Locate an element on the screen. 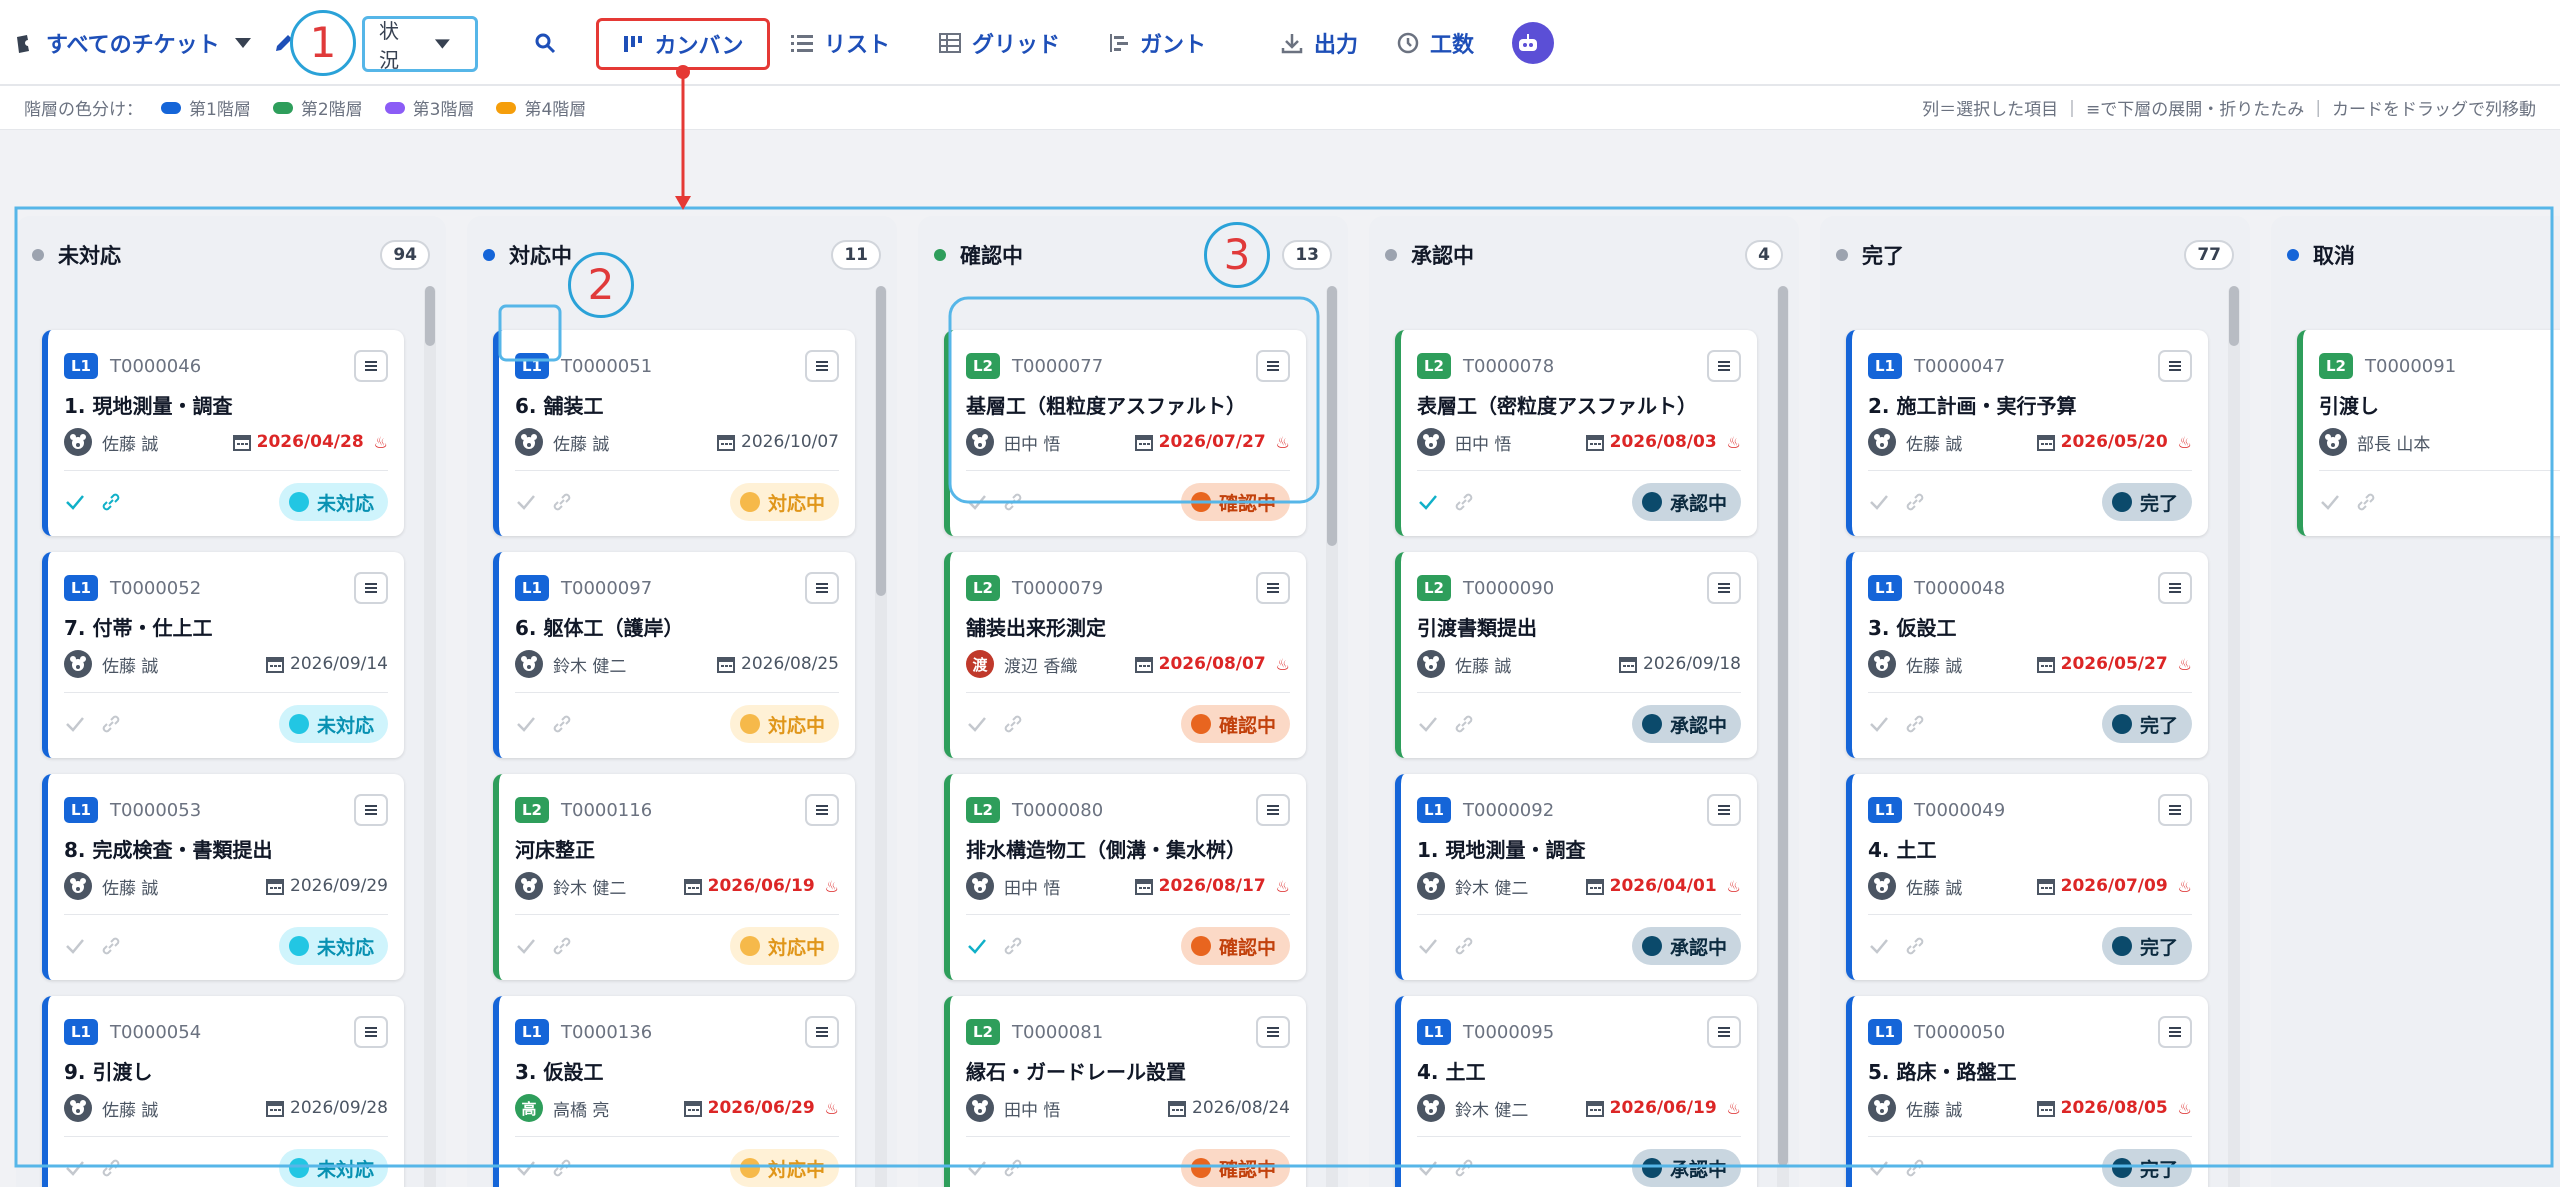 The image size is (2560, 1187). ticket-card: L2 T0000090 引渡書類提出 佐藤 誠 2026/09/18 承認中 is located at coordinates (1576, 655).